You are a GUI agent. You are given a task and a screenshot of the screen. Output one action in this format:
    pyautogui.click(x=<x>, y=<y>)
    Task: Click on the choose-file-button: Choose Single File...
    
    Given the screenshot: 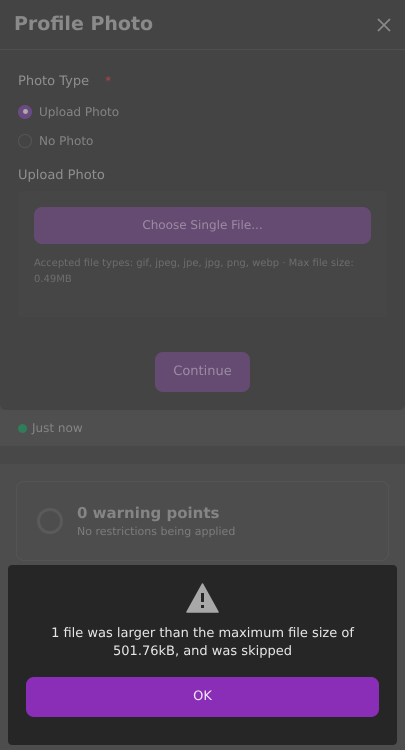 What is the action you would take?
    pyautogui.click(x=202, y=225)
    